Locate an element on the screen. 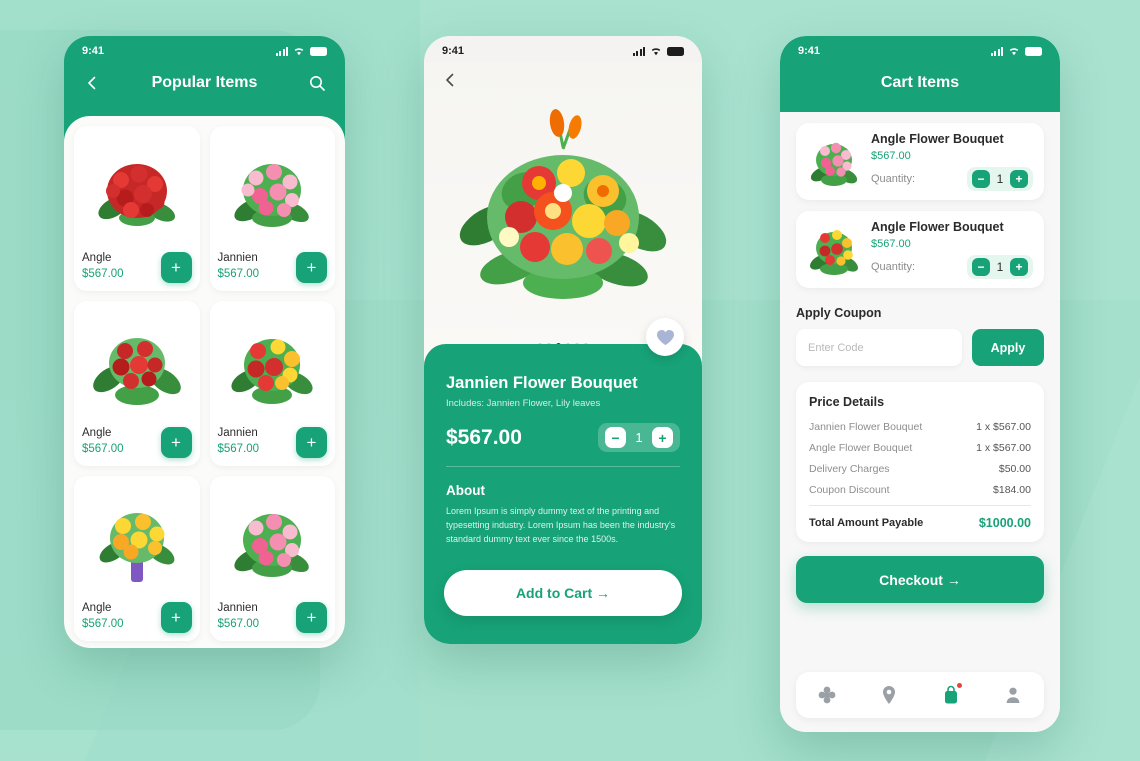 The height and width of the screenshot is (761, 1140). product-detail-panel: Jannien Flower Bouquet Includes is located at coordinates (563, 494).